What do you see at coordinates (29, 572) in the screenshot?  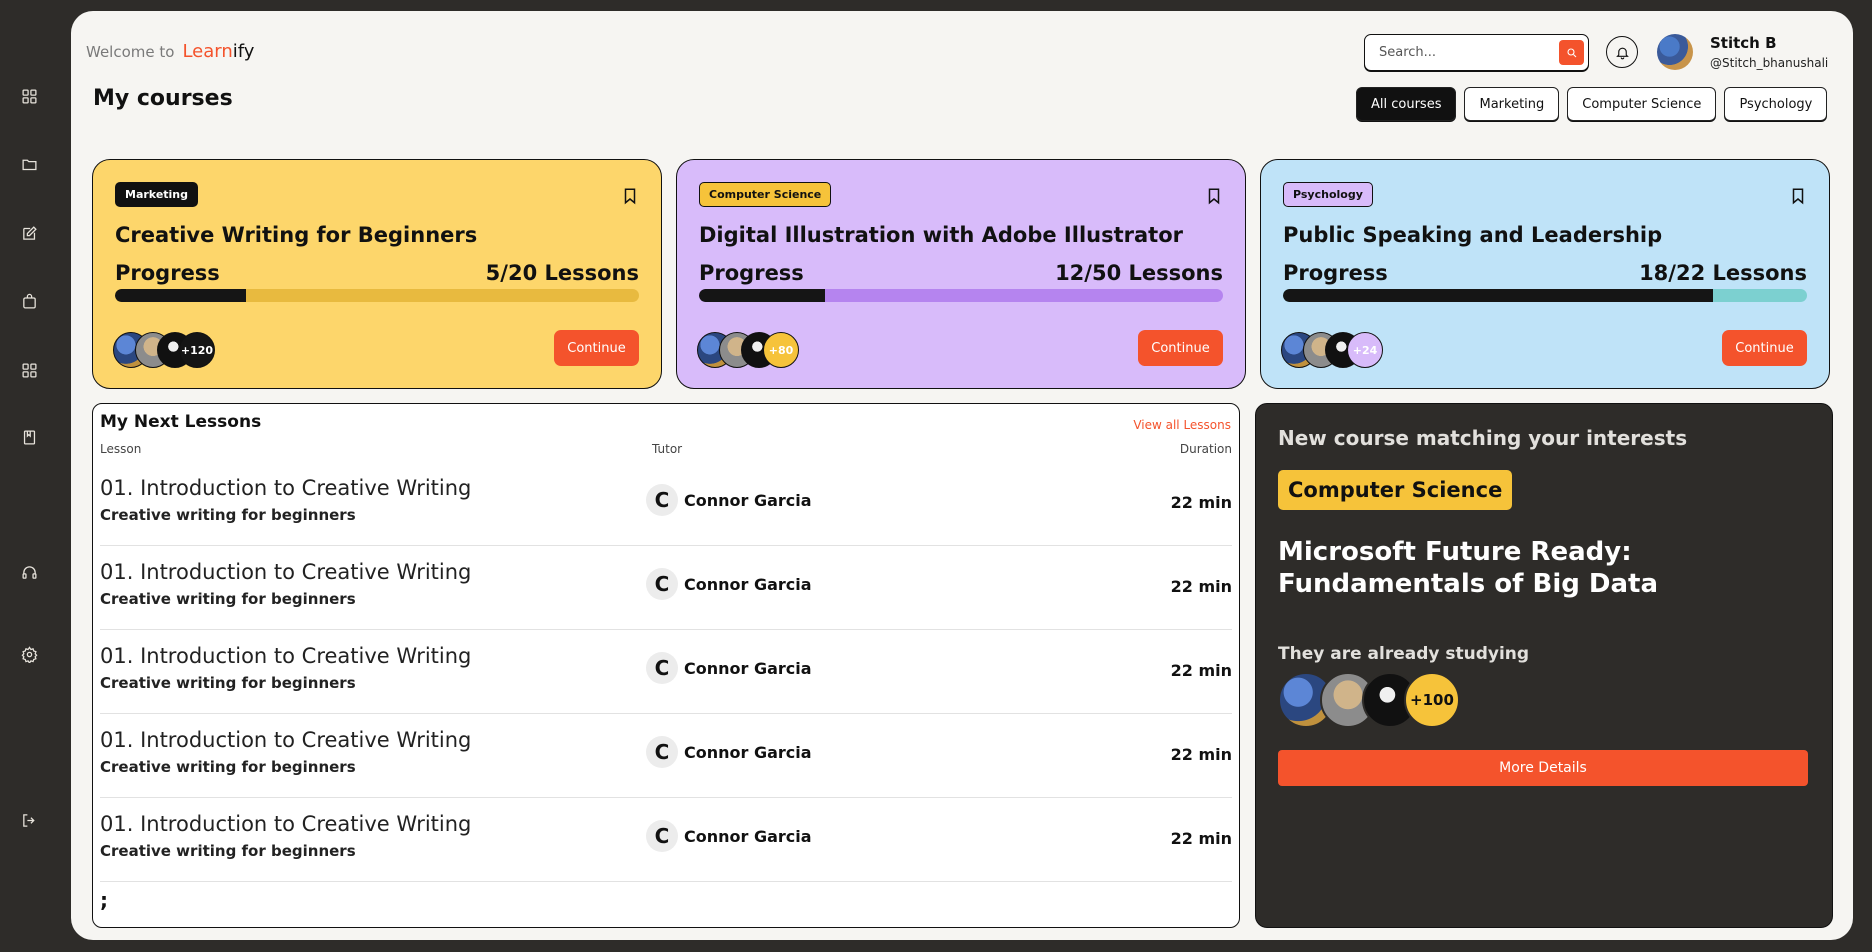 I see `headphones-icon` at bounding box center [29, 572].